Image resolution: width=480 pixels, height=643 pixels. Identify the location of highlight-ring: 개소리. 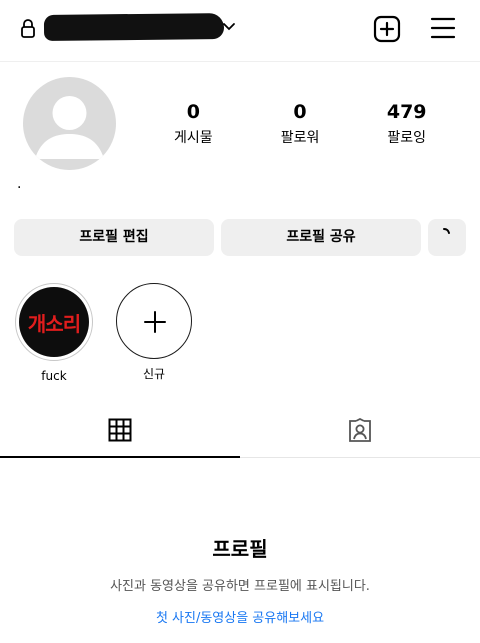
(54, 322).